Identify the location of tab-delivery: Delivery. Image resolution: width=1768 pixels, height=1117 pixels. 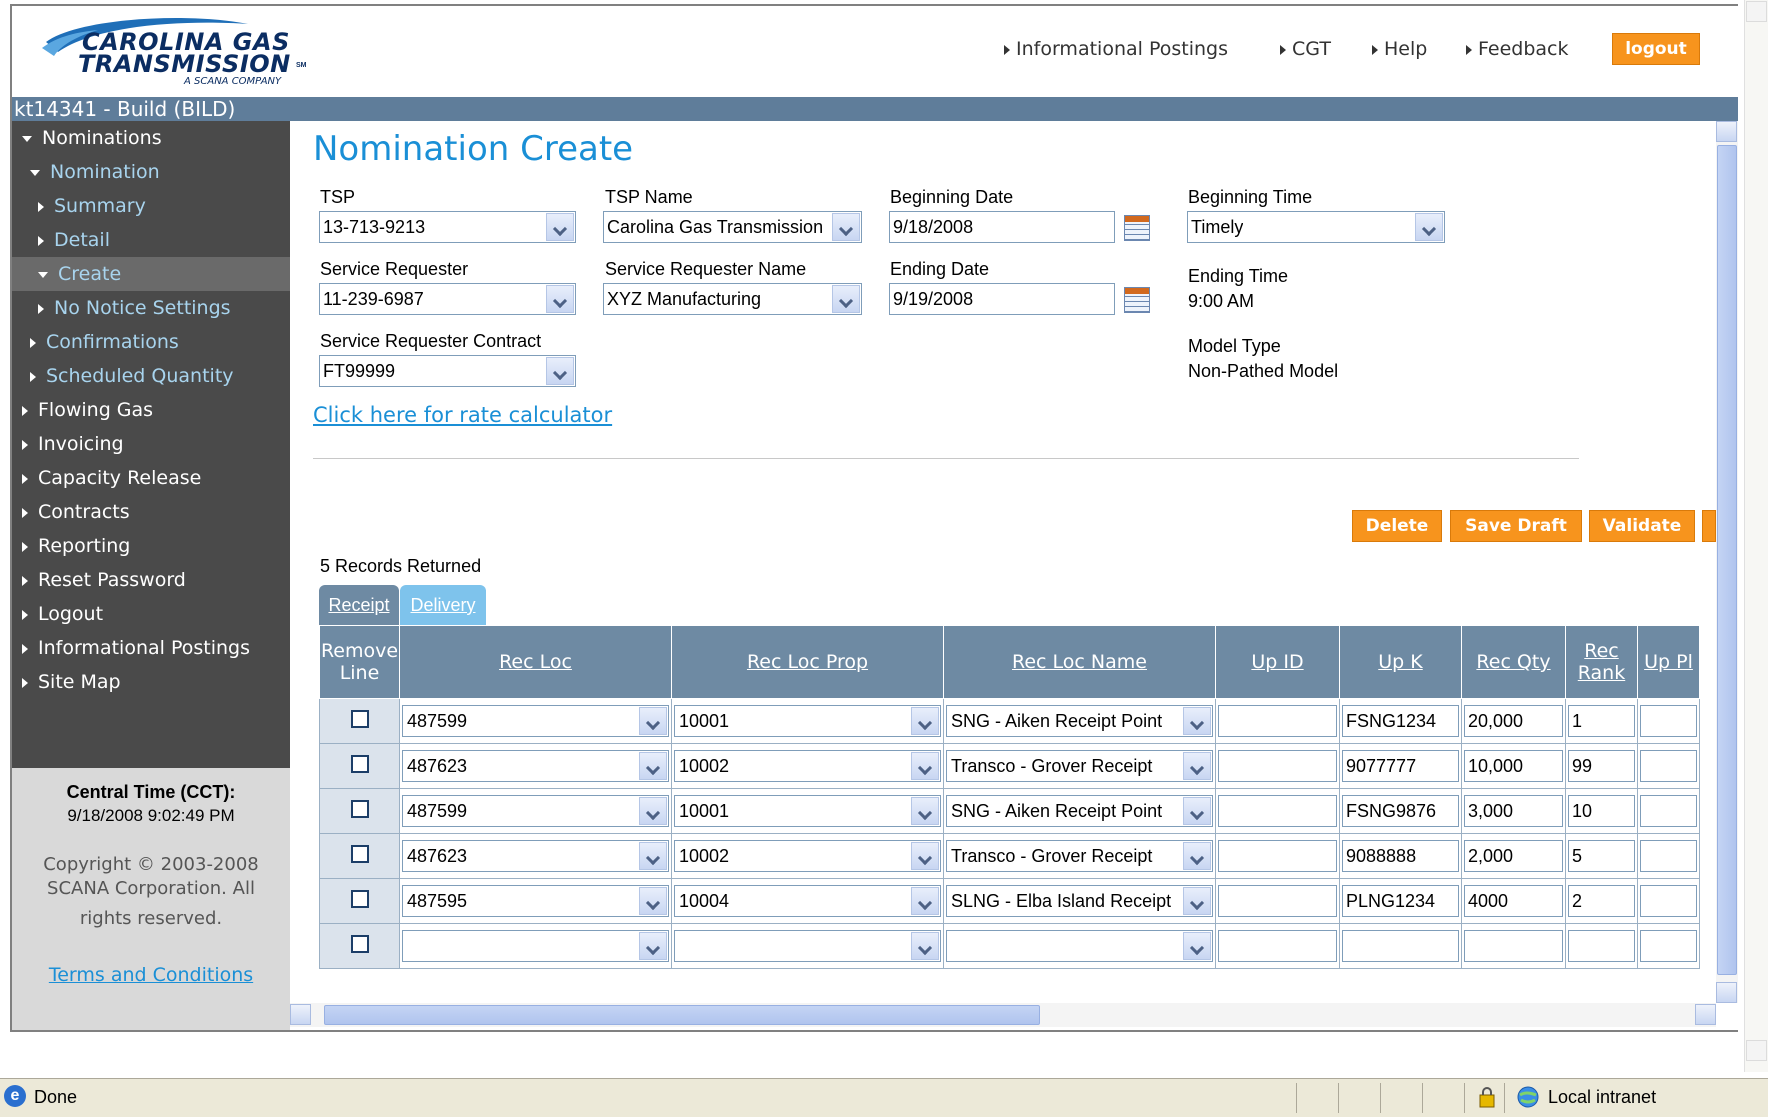
(443, 605).